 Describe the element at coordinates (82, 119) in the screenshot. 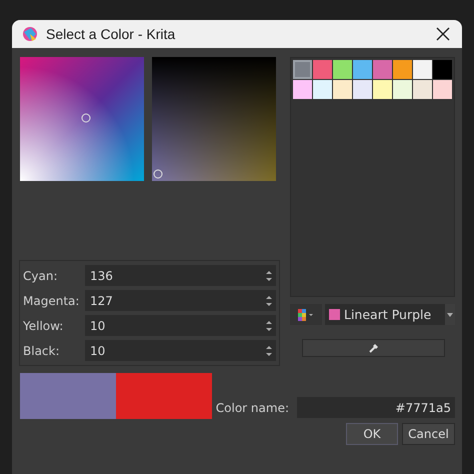

I see `hue-saturation-field` at that location.